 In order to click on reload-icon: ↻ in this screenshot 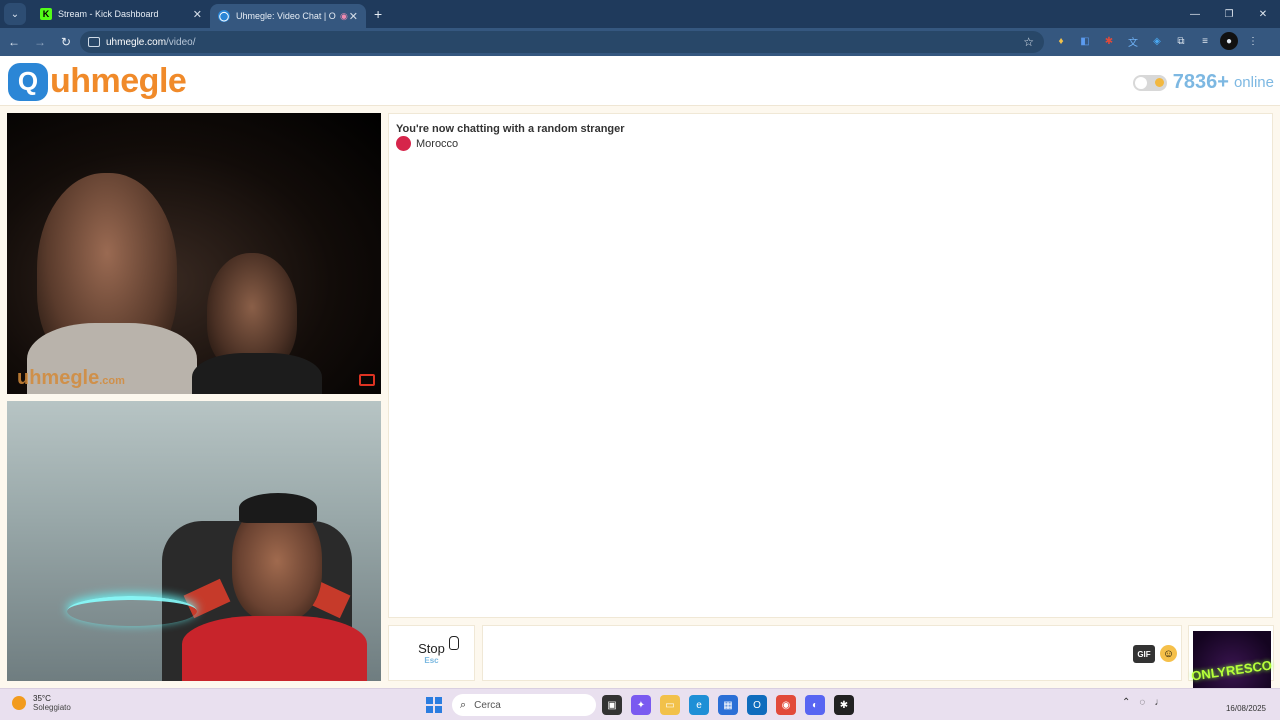, I will do `click(66, 42)`.